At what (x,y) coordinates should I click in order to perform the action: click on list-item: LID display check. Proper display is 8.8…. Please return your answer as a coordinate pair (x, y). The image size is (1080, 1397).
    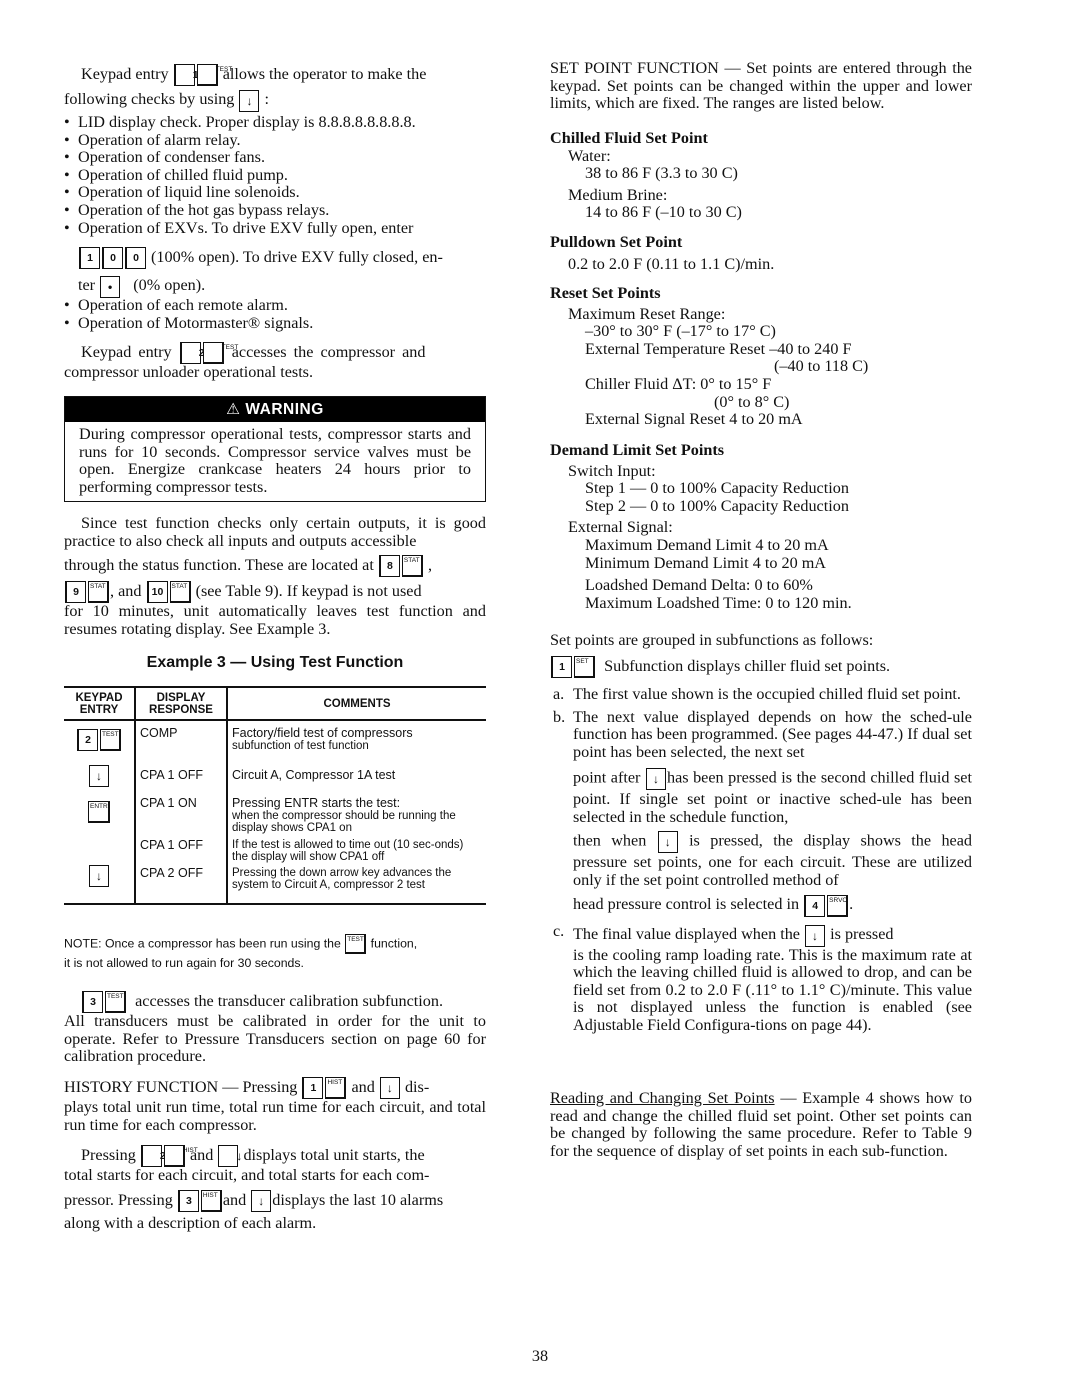
    Looking at the image, I should click on (275, 122).